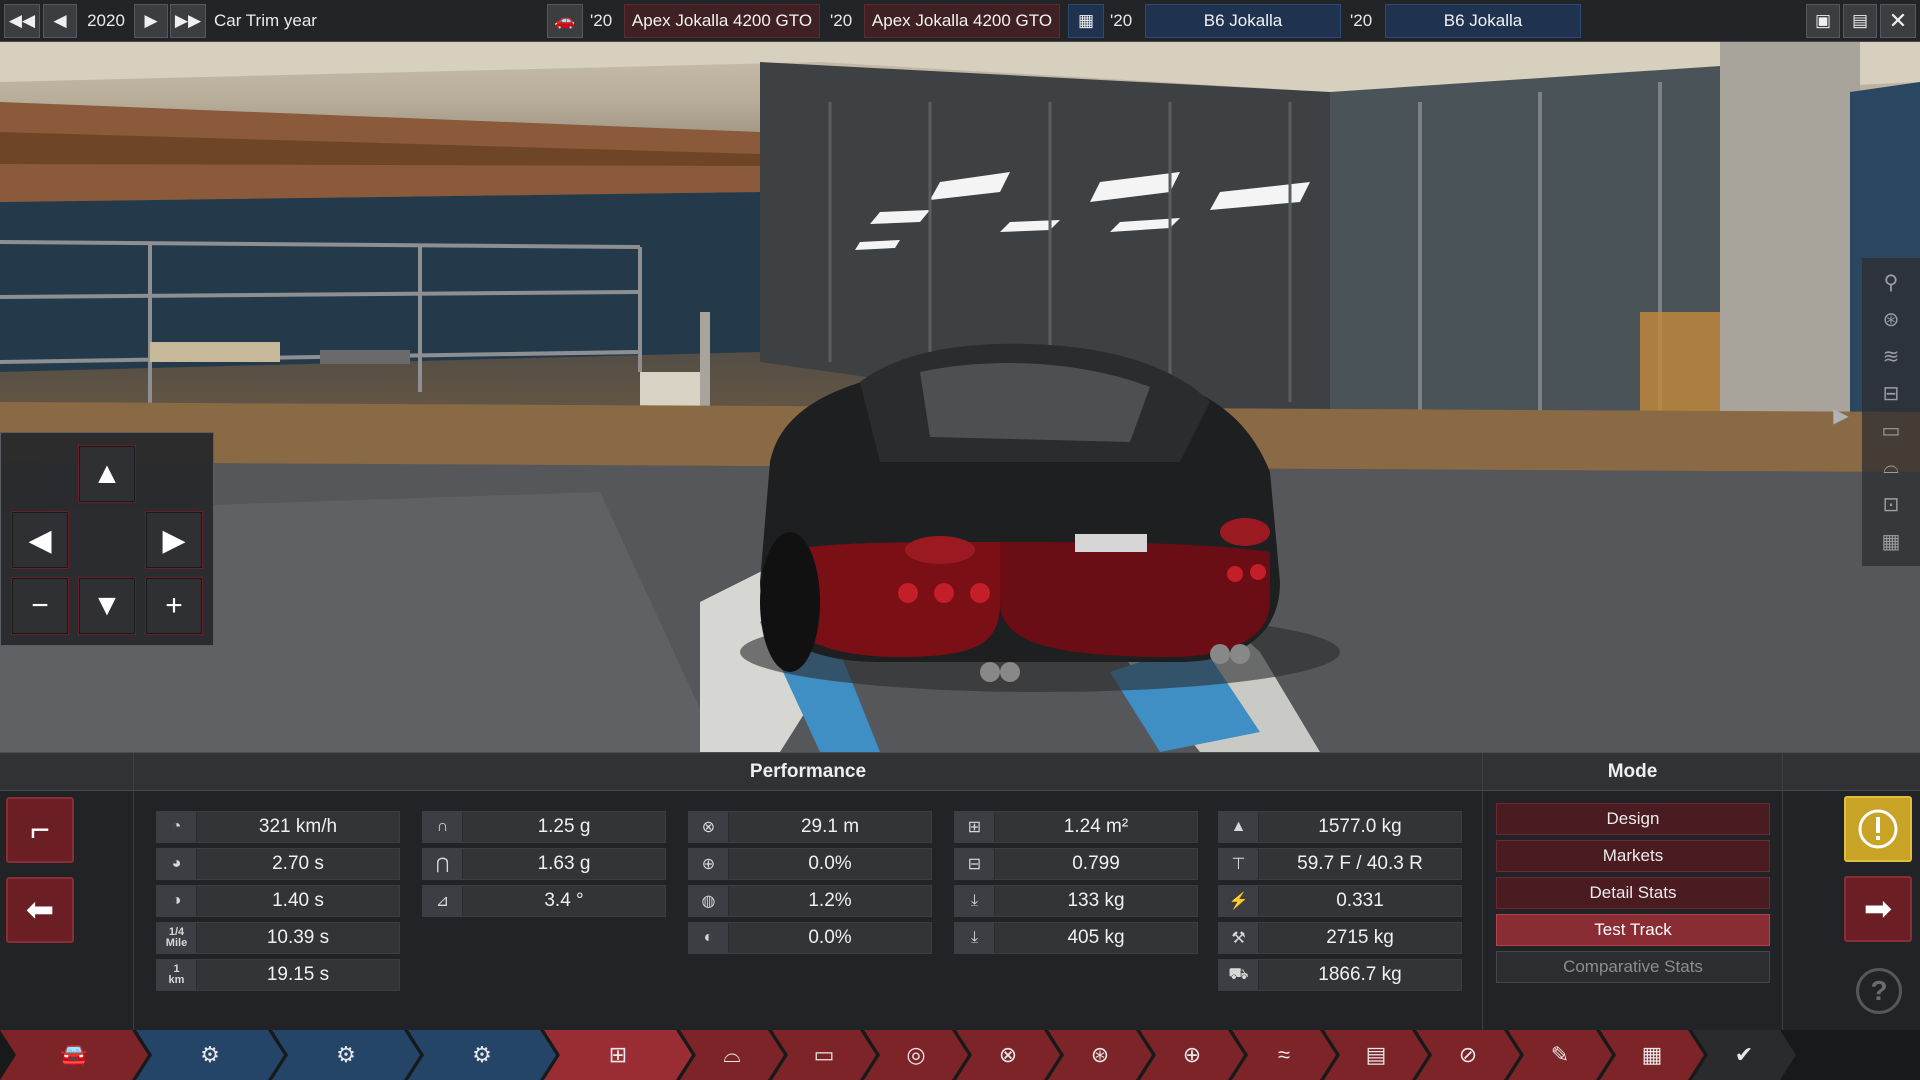 Image resolution: width=1920 pixels, height=1080 pixels. I want to click on suspension-icon: ◎, so click(916, 1054).